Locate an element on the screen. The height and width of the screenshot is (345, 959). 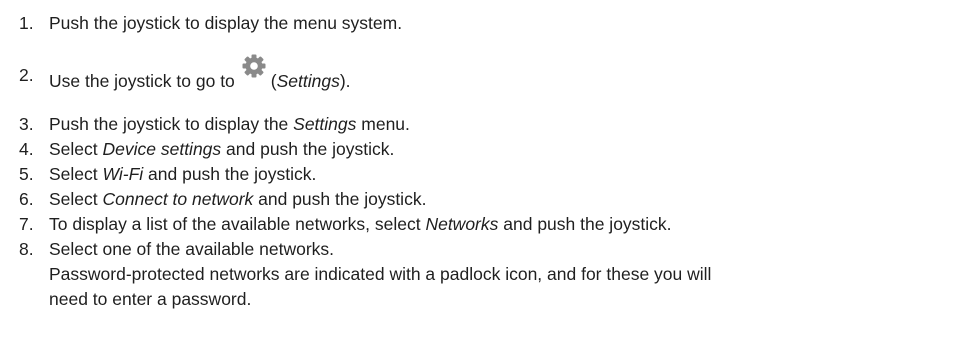
step-text-emphasis: Device settings is located at coordinates (162, 149).